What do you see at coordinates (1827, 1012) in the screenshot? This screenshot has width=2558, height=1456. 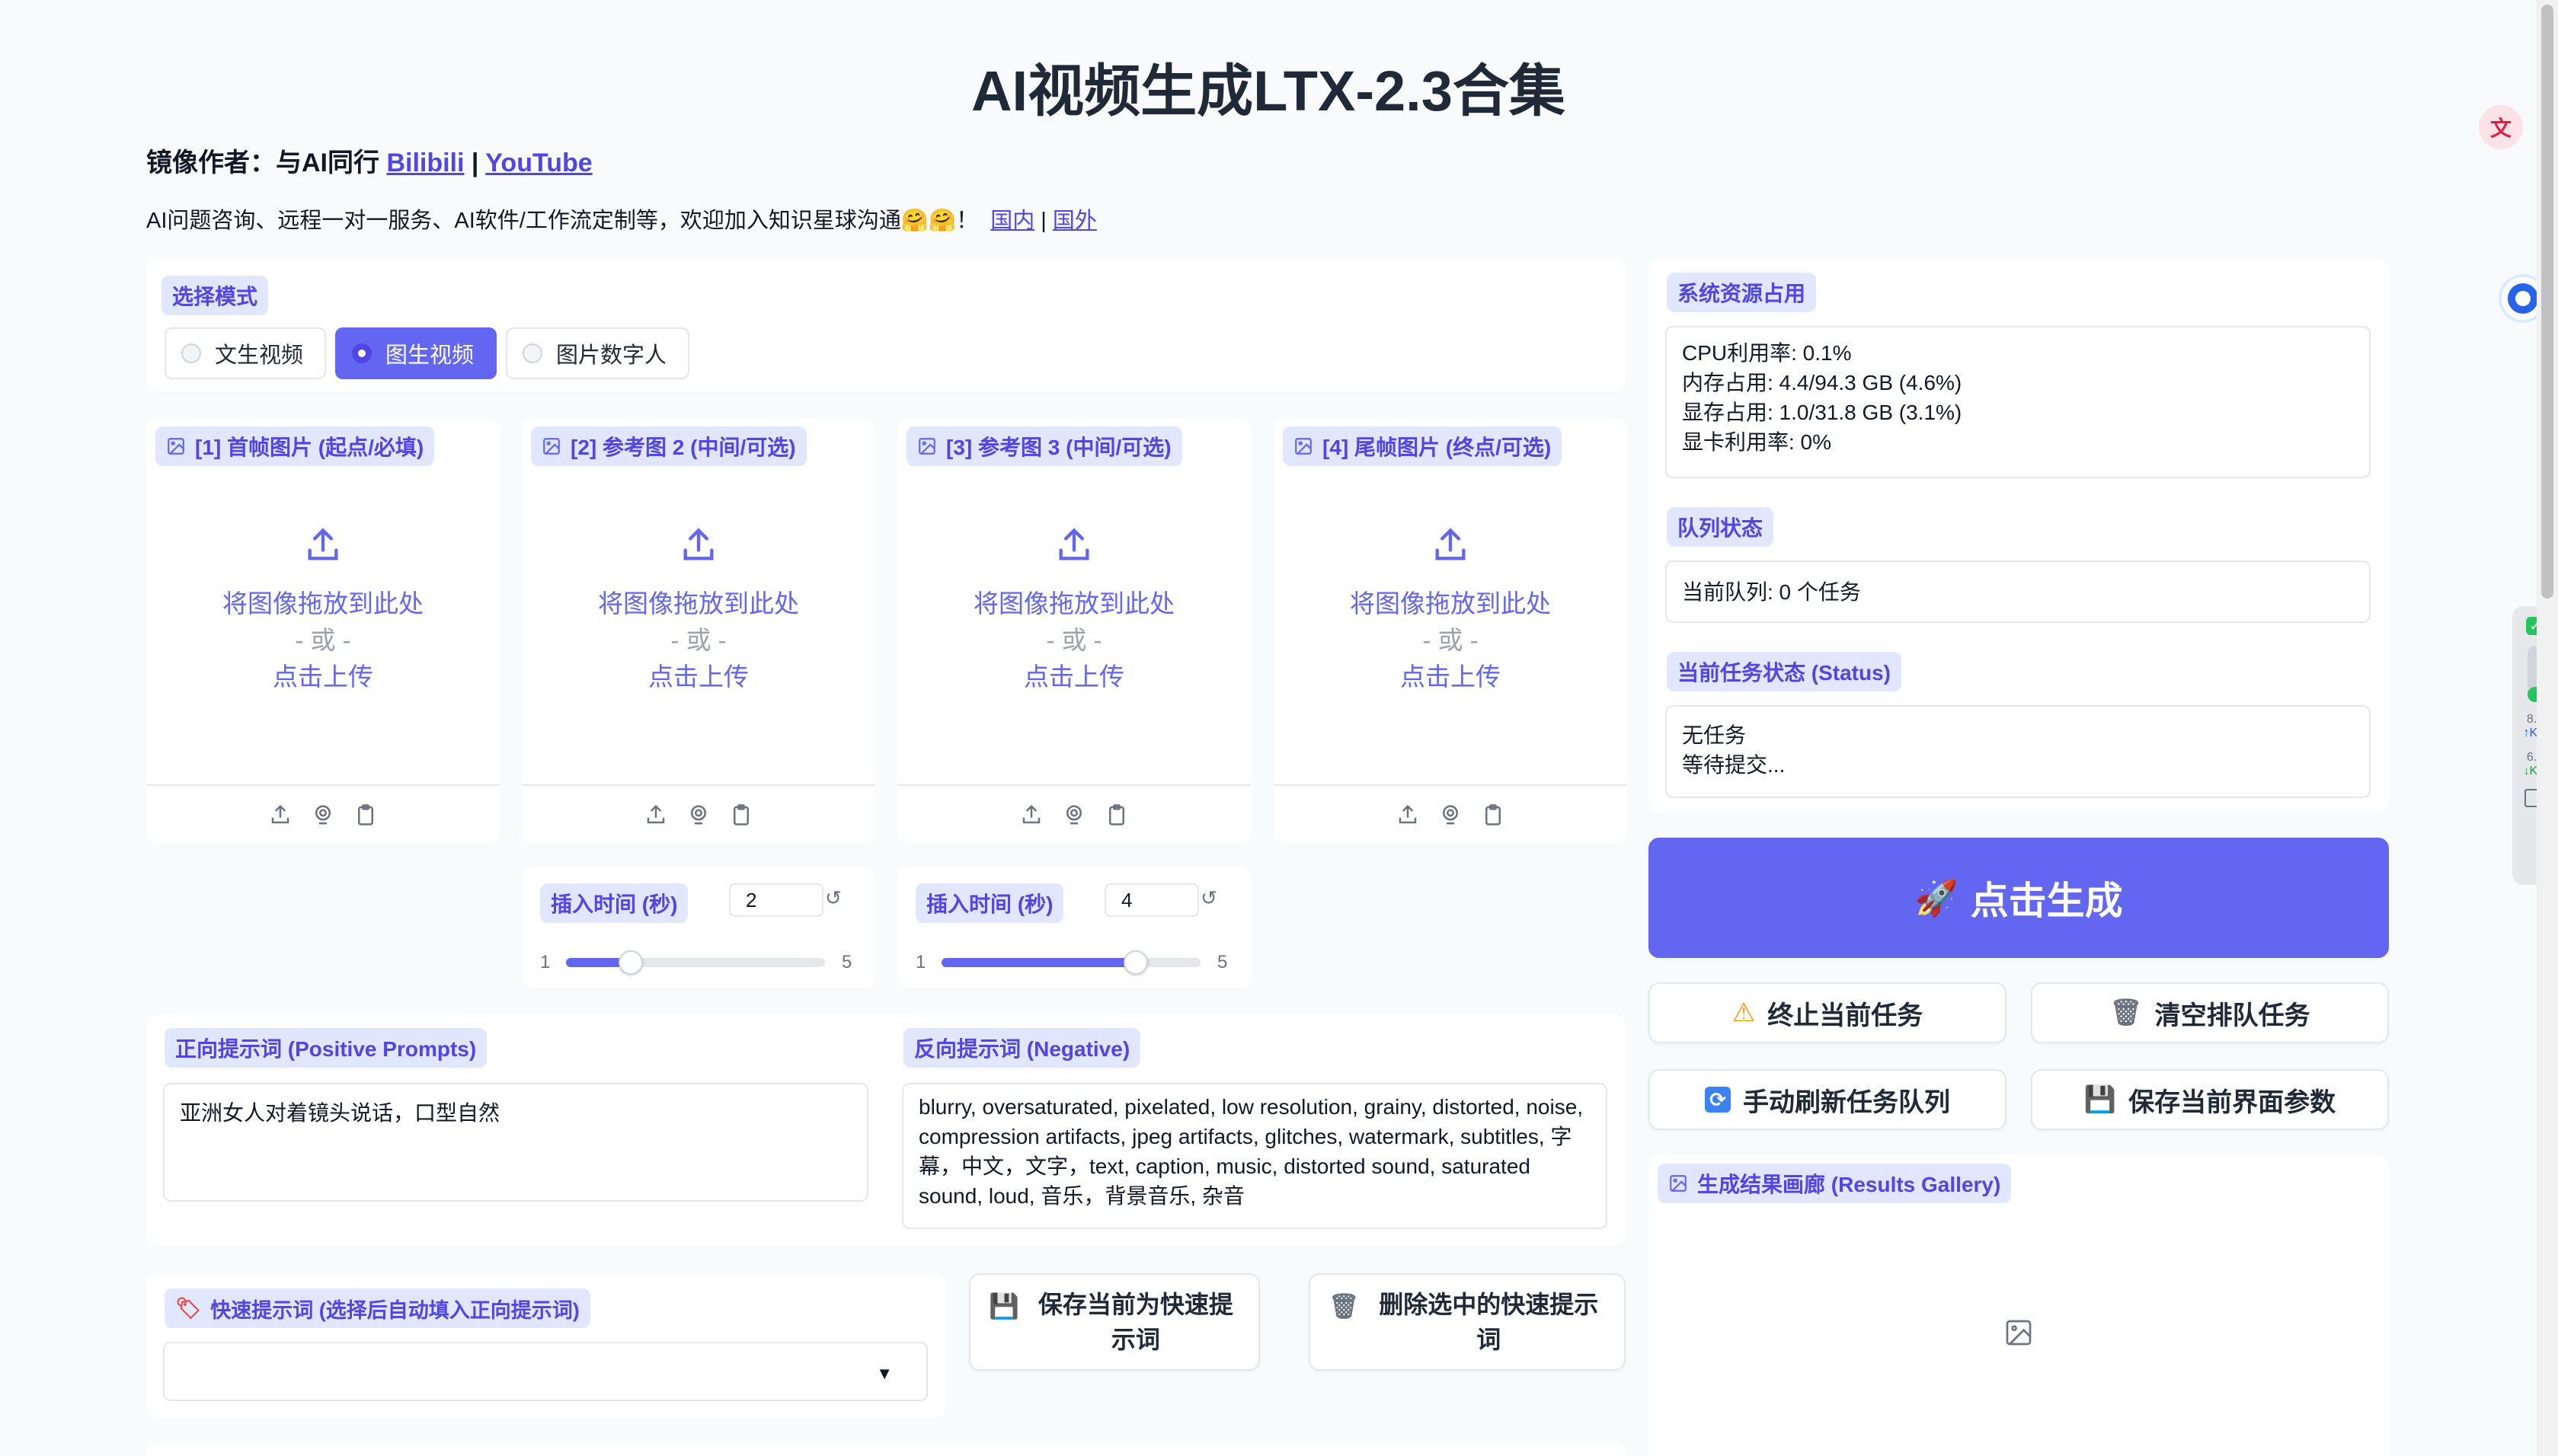 I see `stop-task-button: ⚠ 终止当前任务` at bounding box center [1827, 1012].